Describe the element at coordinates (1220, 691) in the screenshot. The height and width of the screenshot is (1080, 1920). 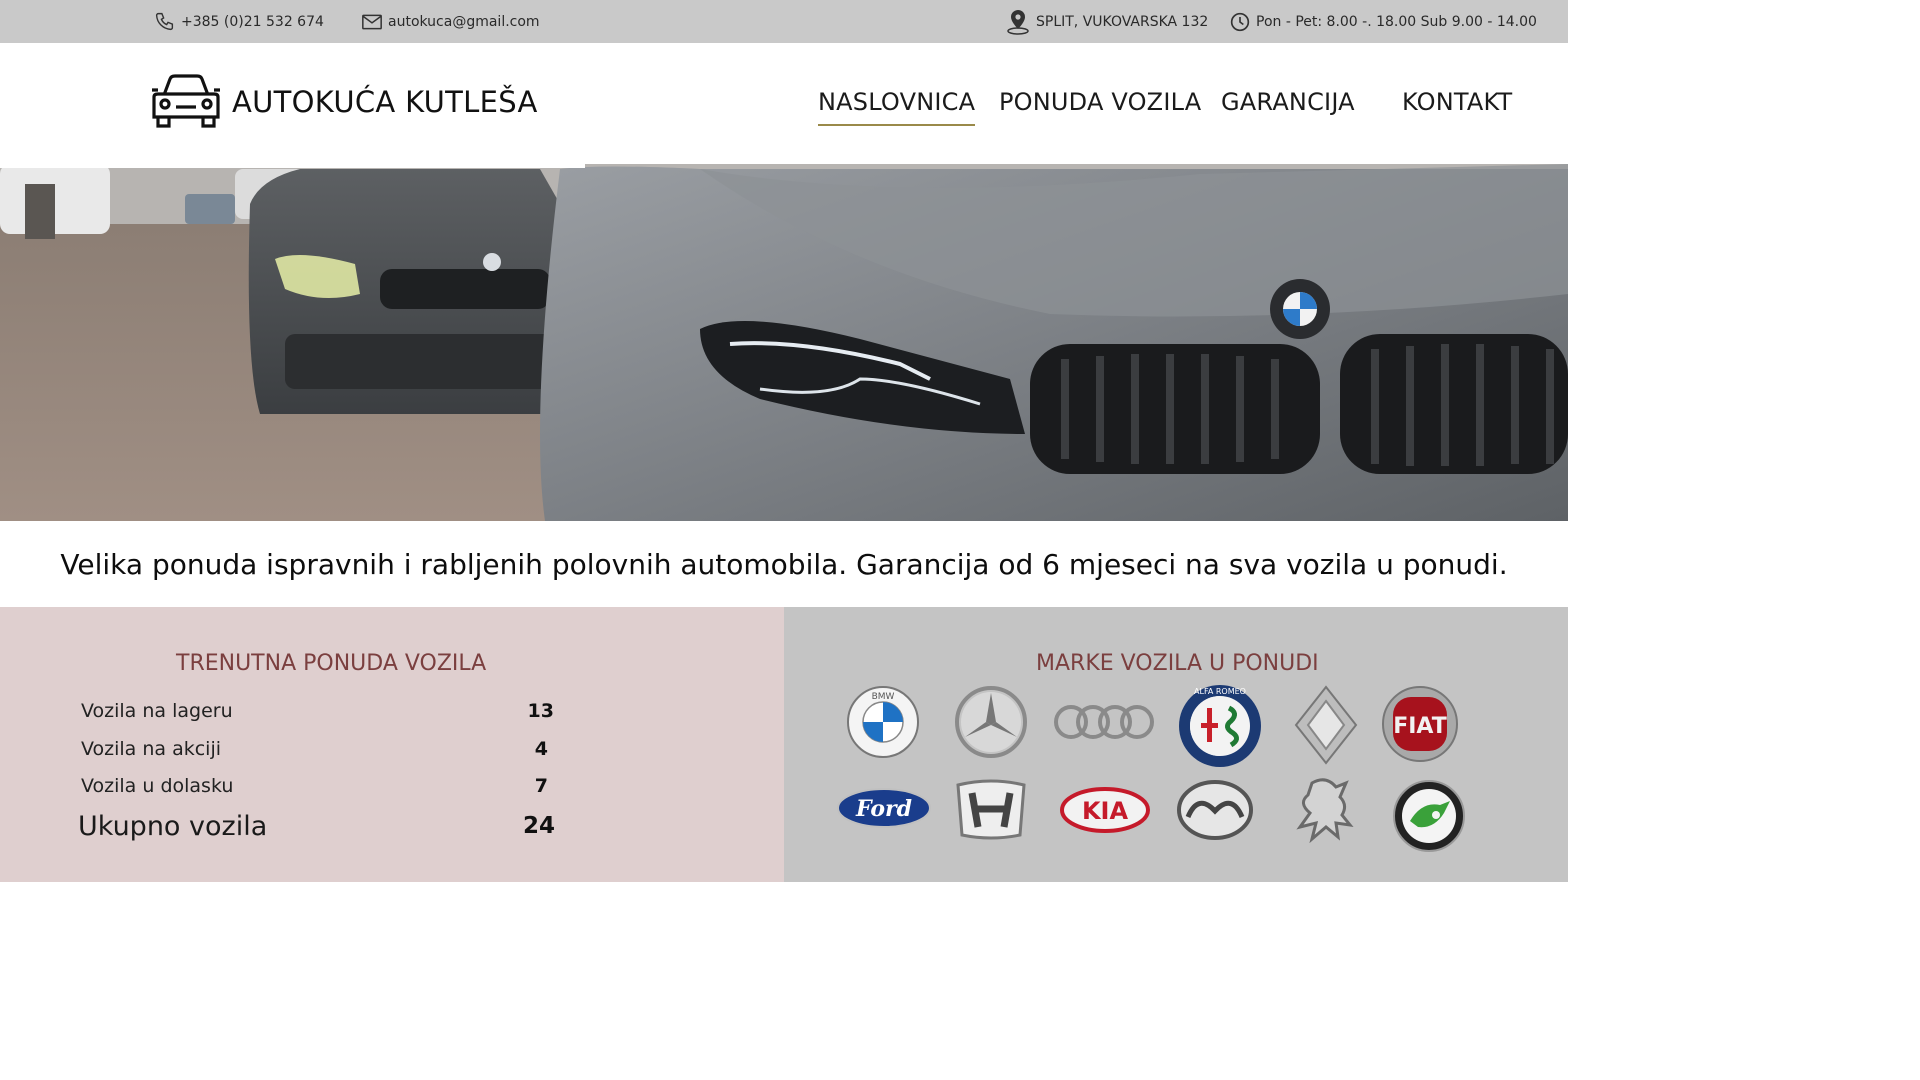
I see `alfa-romeo-logo-text: ALFA ROMEO` at that location.